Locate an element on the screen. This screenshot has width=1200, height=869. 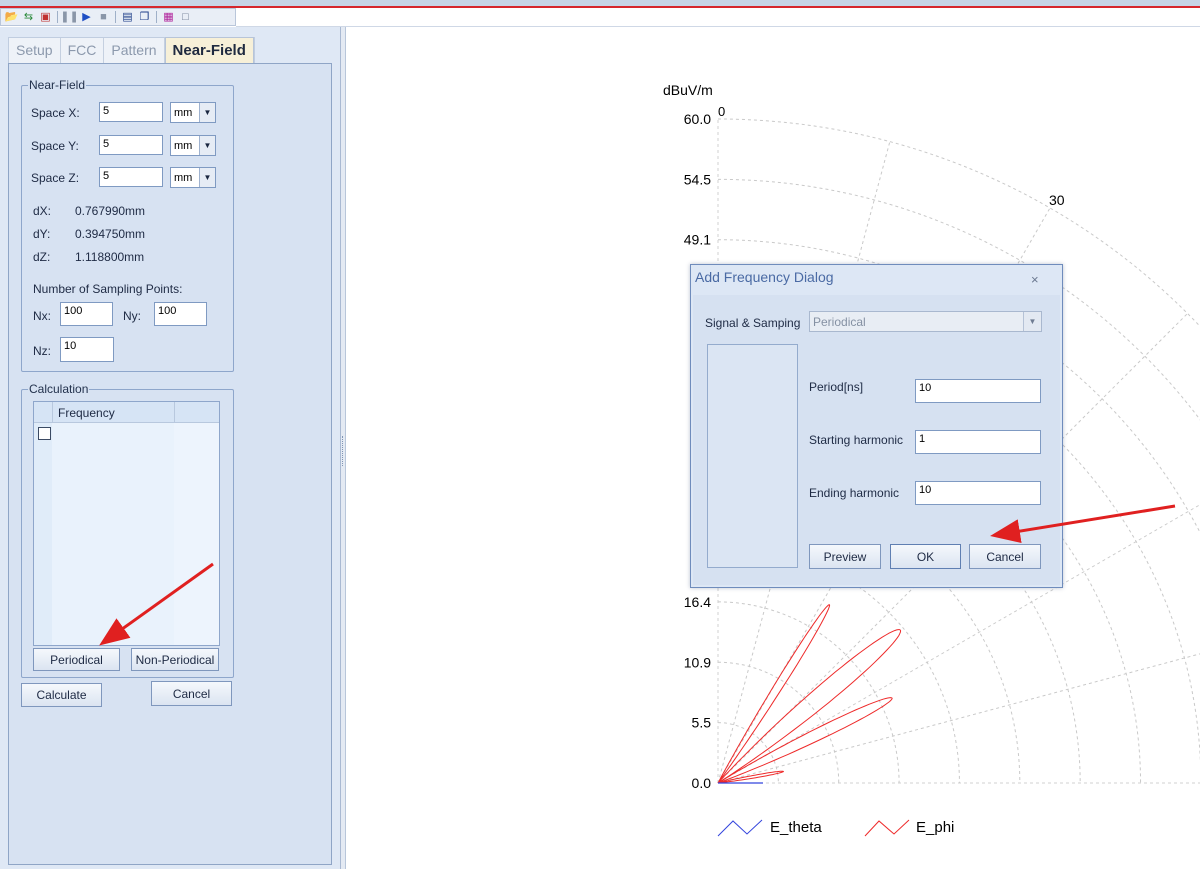
e-phi-lobe-main is located at coordinates (809, 706).